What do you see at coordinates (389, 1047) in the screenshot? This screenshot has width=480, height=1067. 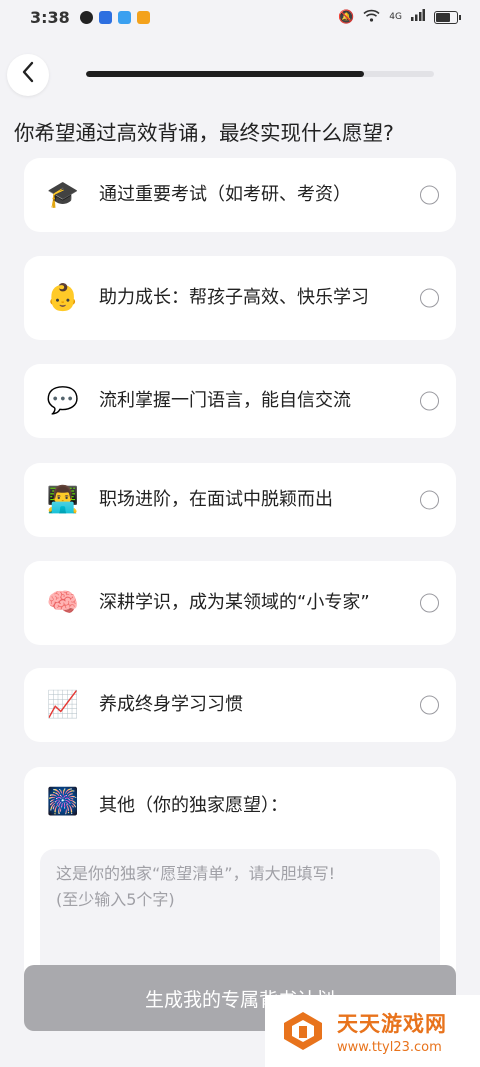 I see `watermark-url: www.ttyl23.com` at bounding box center [389, 1047].